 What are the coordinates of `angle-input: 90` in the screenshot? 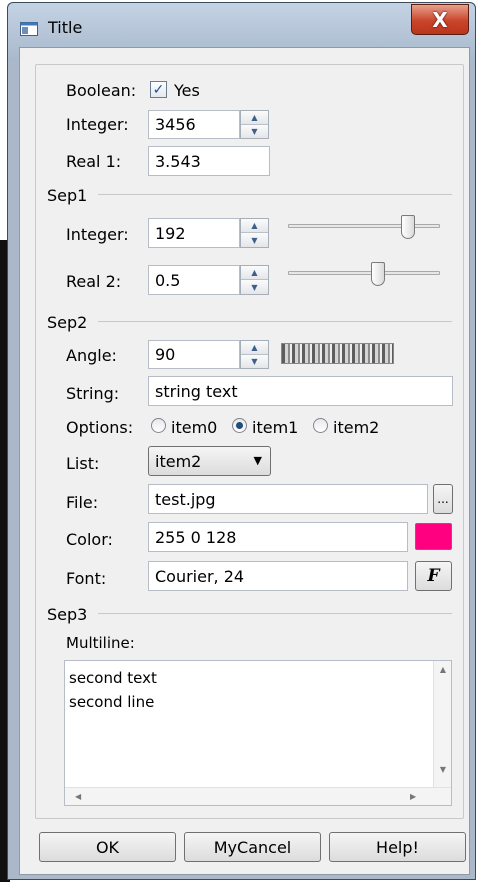 It's located at (194, 354).